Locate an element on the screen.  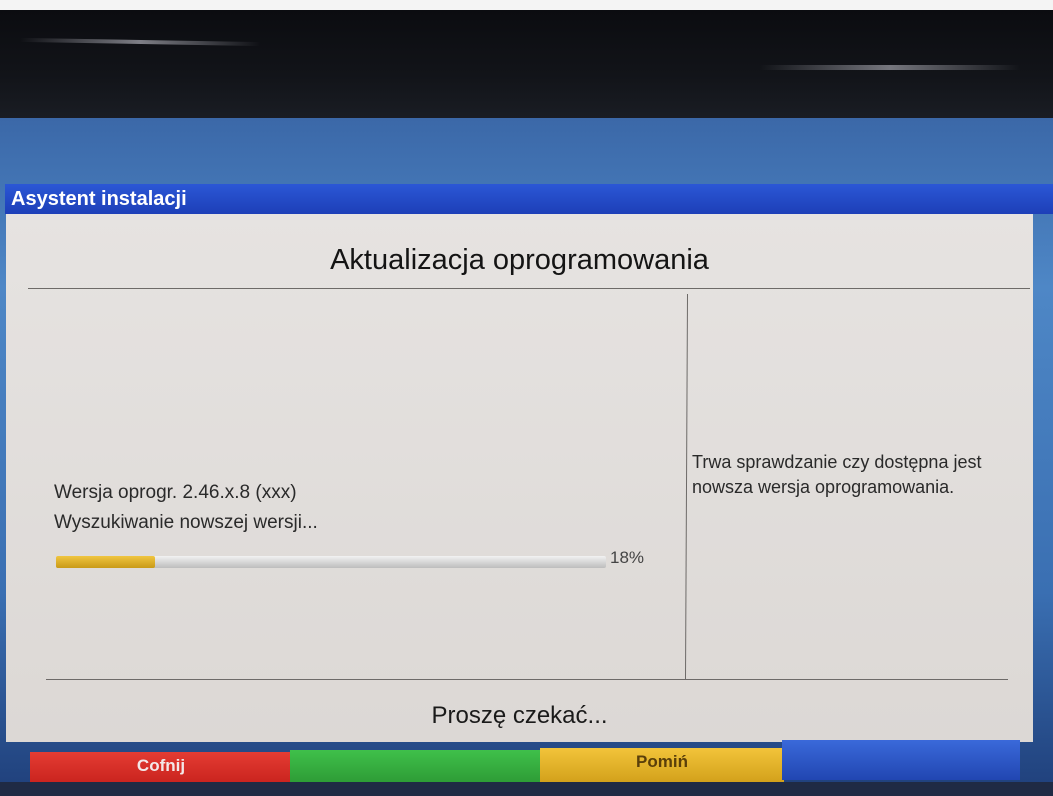
green-button is located at coordinates (416, 767).